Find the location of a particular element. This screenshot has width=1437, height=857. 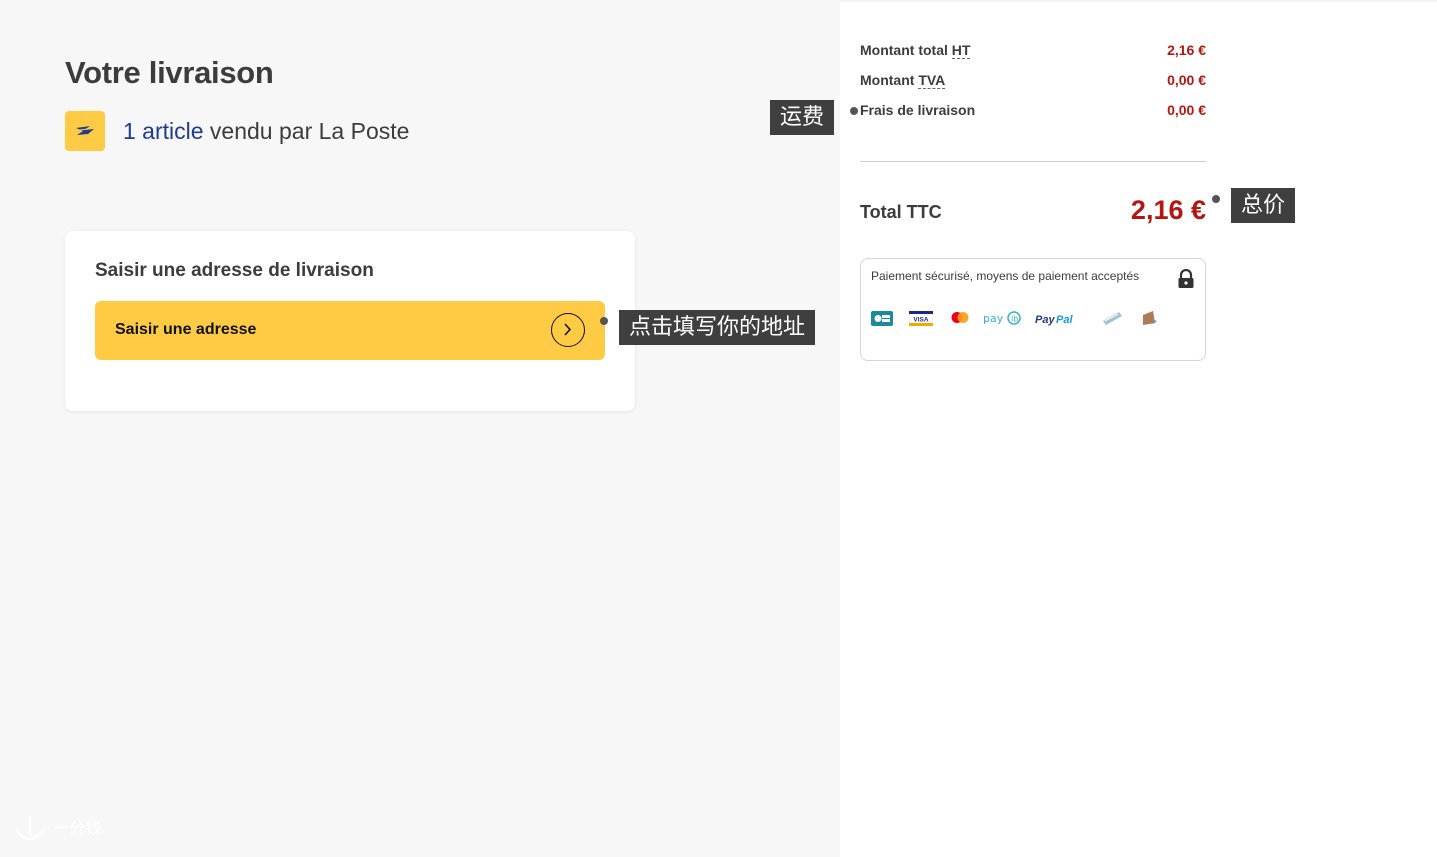

seller-info: 1 article vendu par La Poste is located at coordinates (237, 131).